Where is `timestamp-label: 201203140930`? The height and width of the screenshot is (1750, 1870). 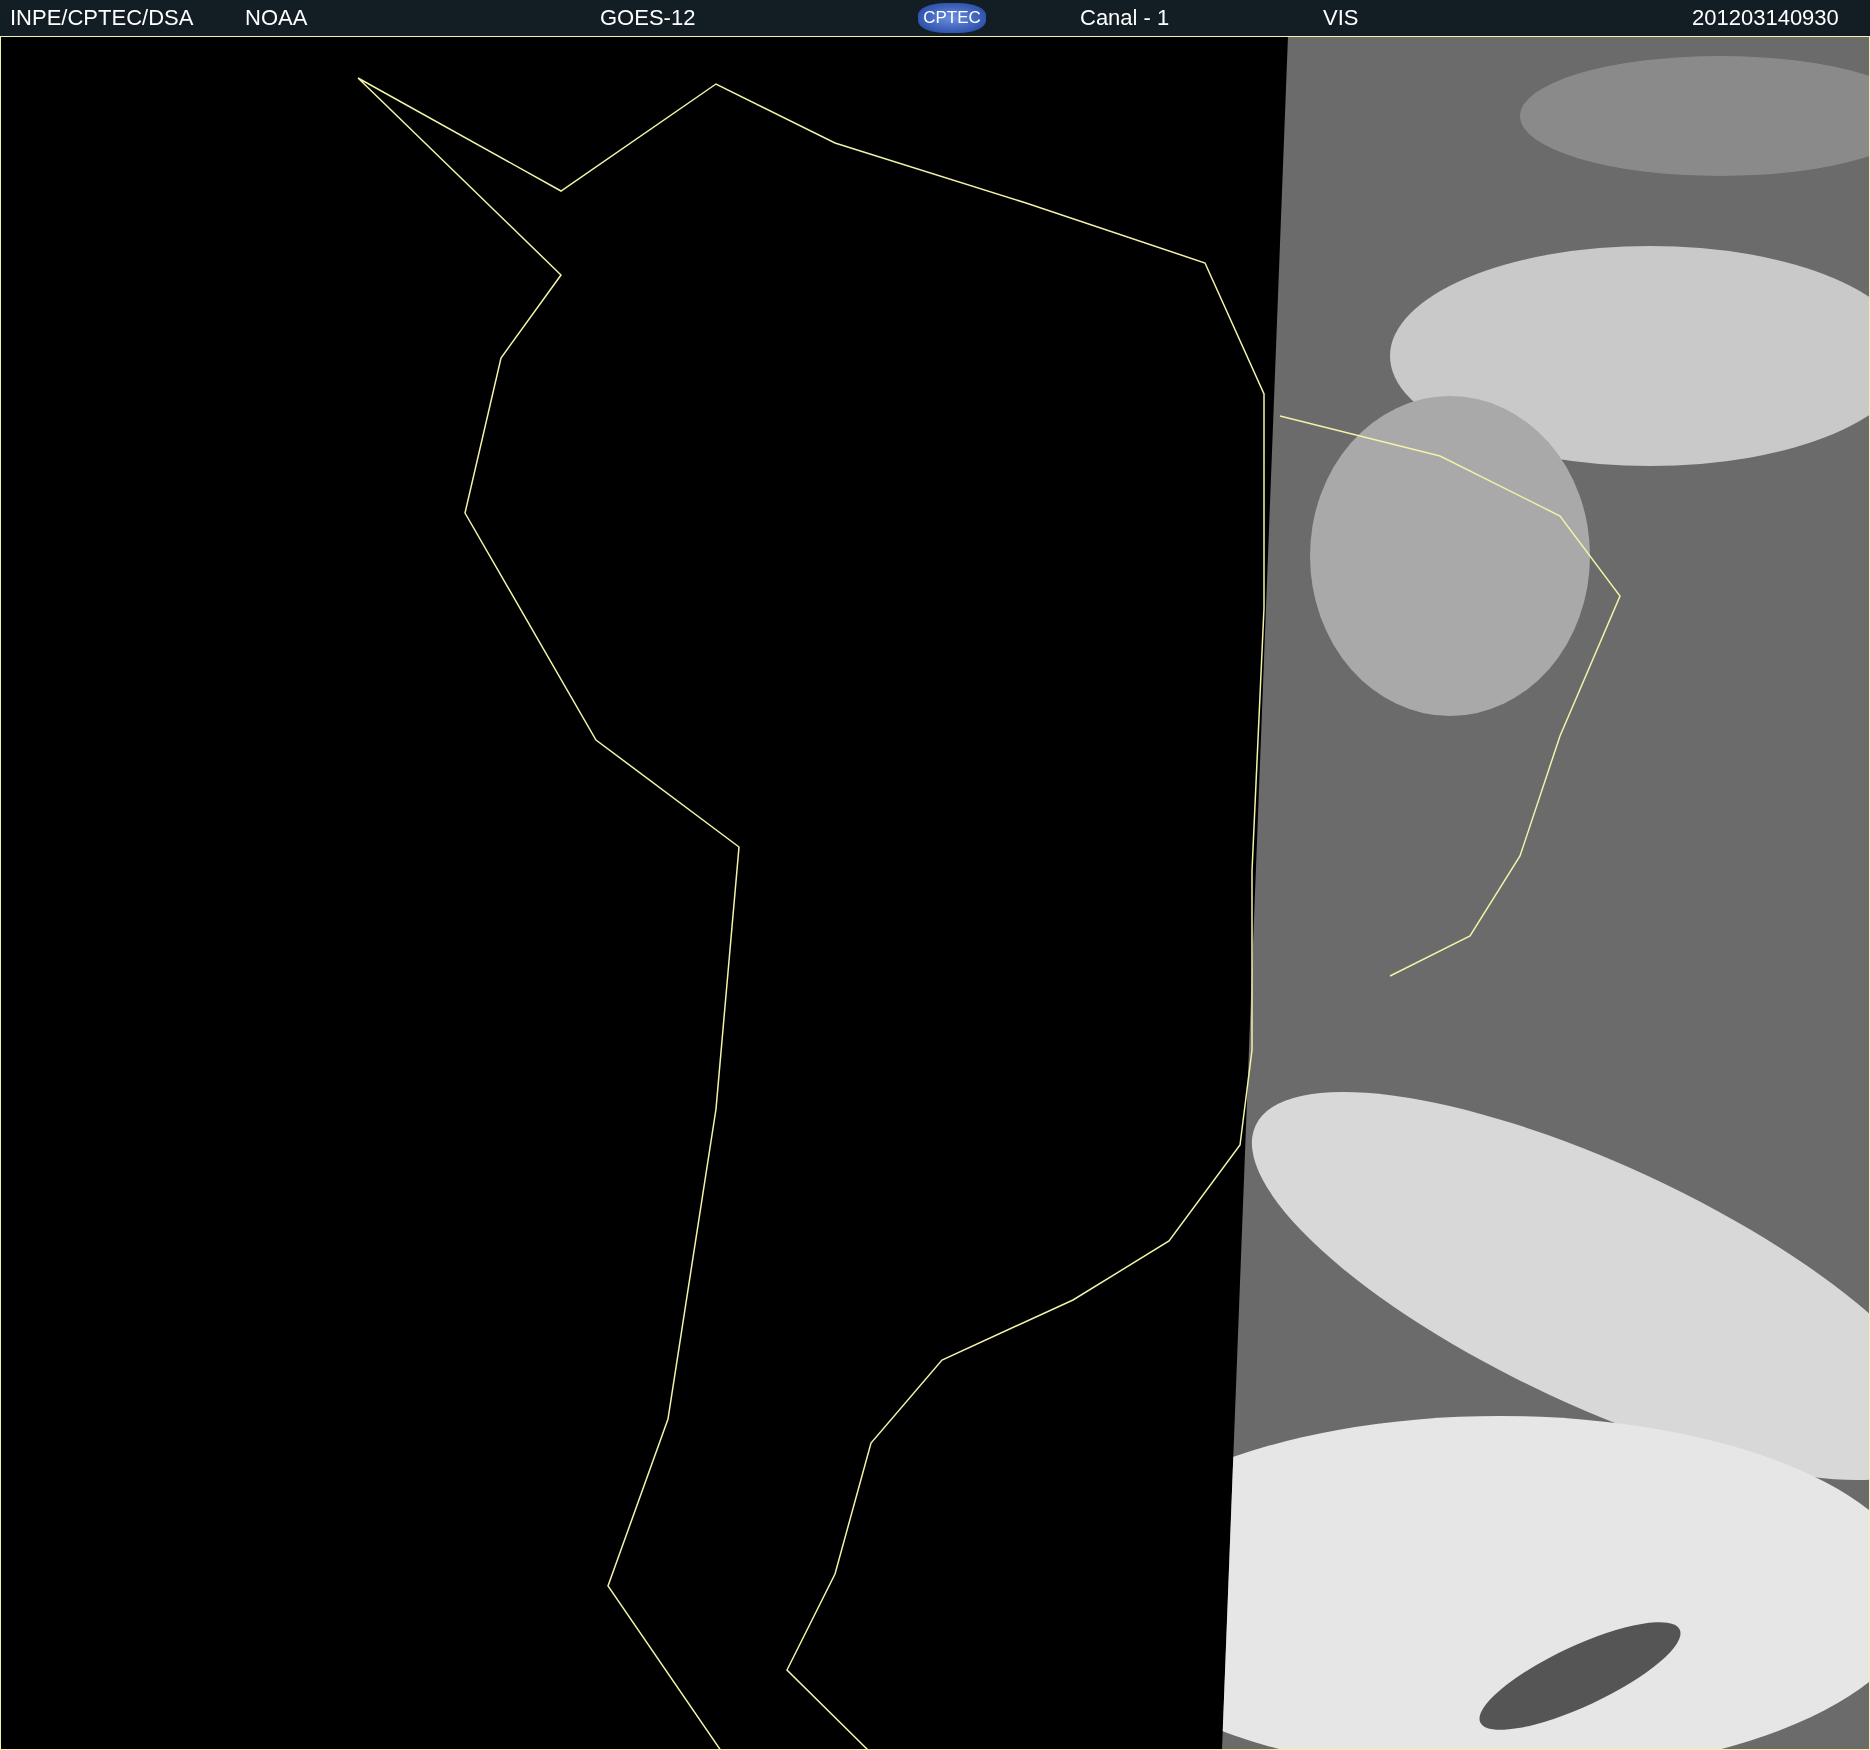 timestamp-label: 201203140930 is located at coordinates (1765, 18).